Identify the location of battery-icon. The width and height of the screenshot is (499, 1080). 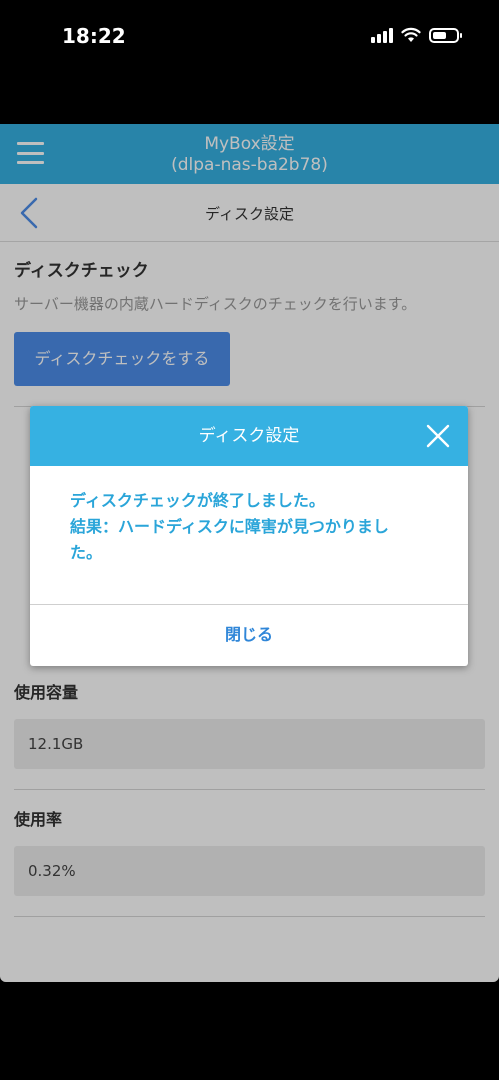
(445, 35).